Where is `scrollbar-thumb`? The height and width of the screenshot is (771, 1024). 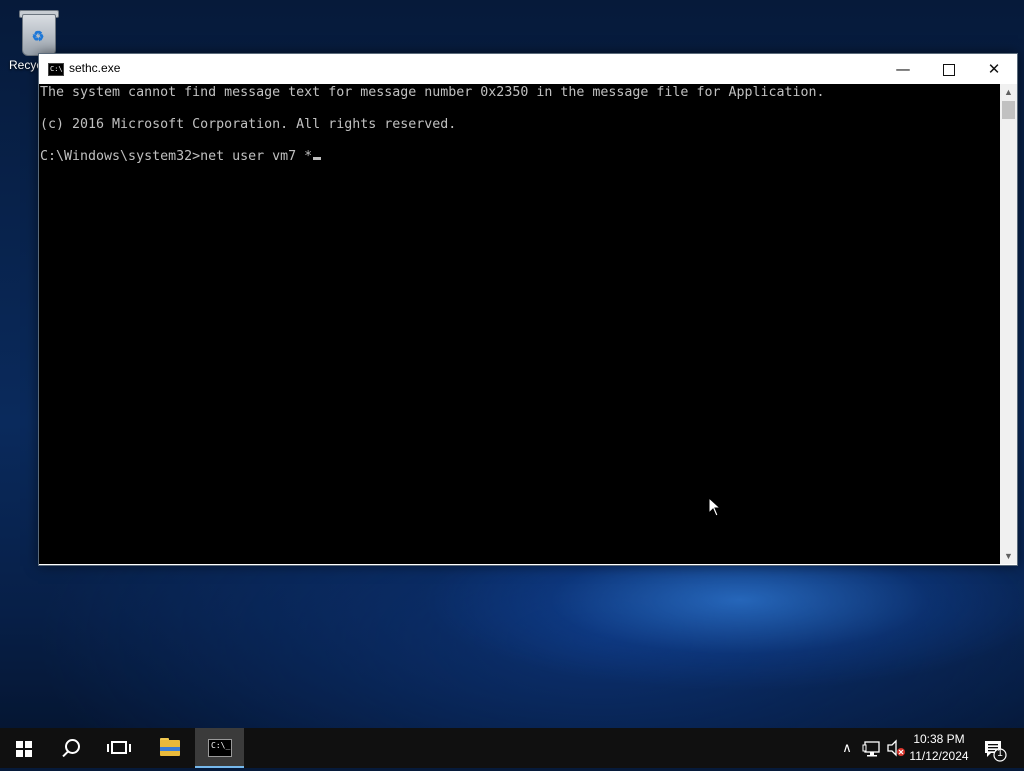 scrollbar-thumb is located at coordinates (1008, 110).